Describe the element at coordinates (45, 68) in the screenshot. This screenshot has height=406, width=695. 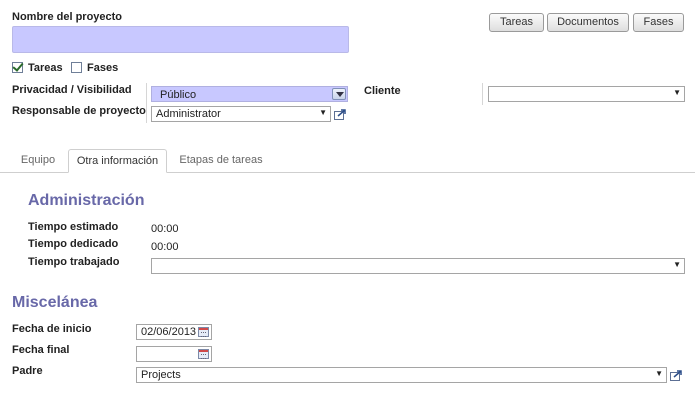
I see `tareas-checkbox-label: Tareas` at that location.